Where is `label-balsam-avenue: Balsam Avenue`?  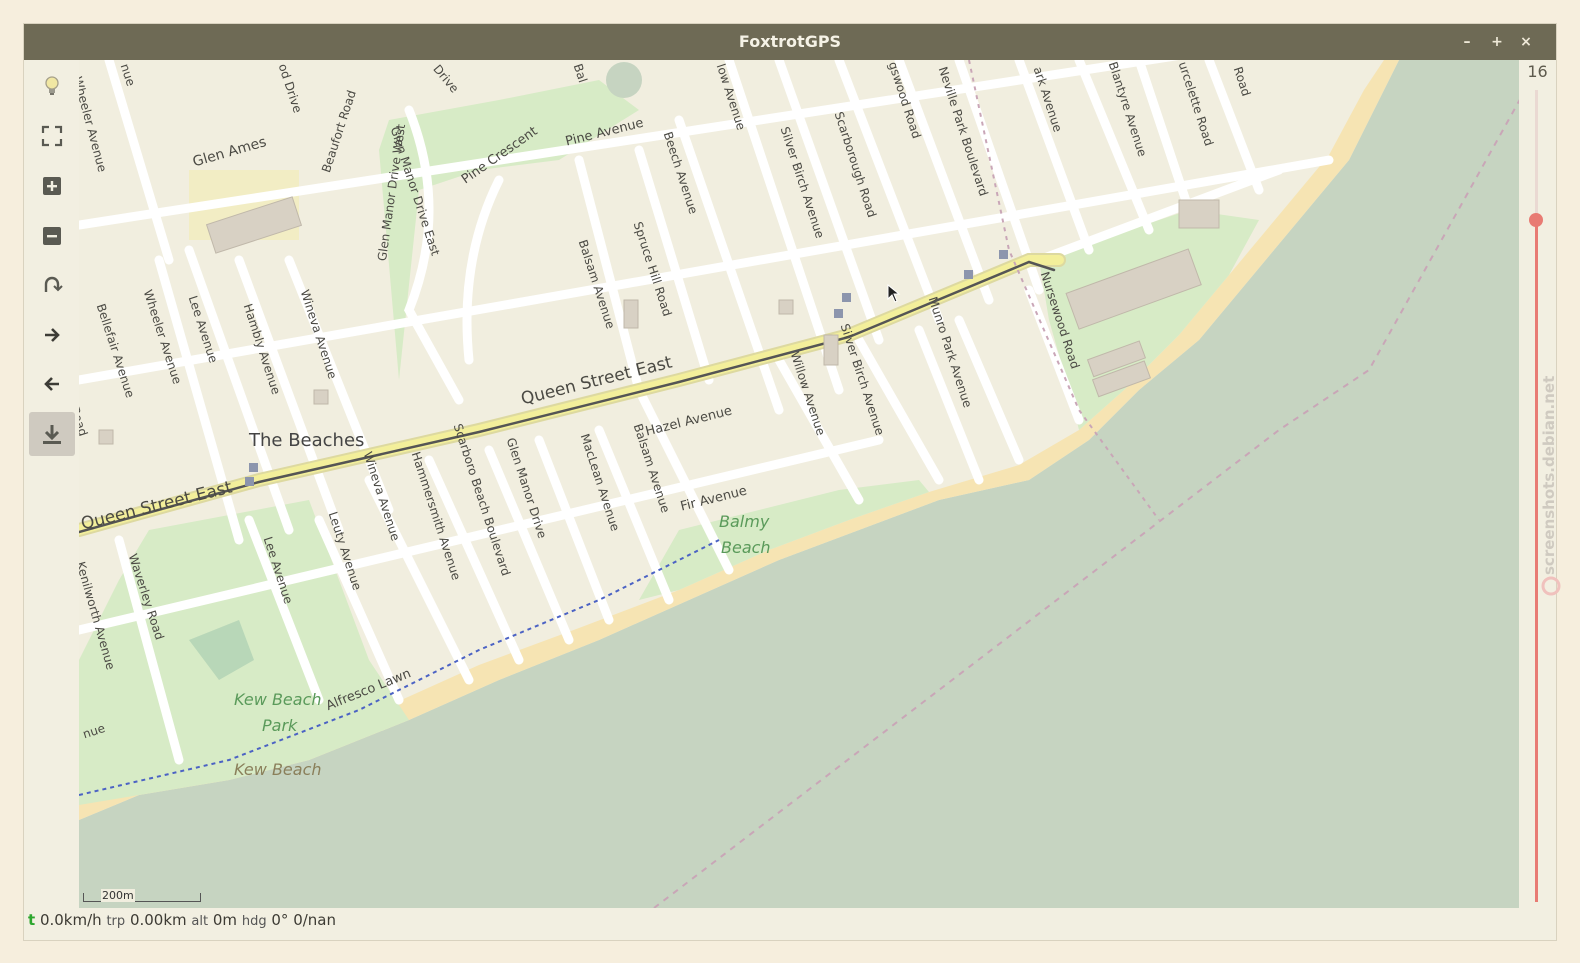
label-balsam-avenue: Balsam Avenue is located at coordinates (596, 284).